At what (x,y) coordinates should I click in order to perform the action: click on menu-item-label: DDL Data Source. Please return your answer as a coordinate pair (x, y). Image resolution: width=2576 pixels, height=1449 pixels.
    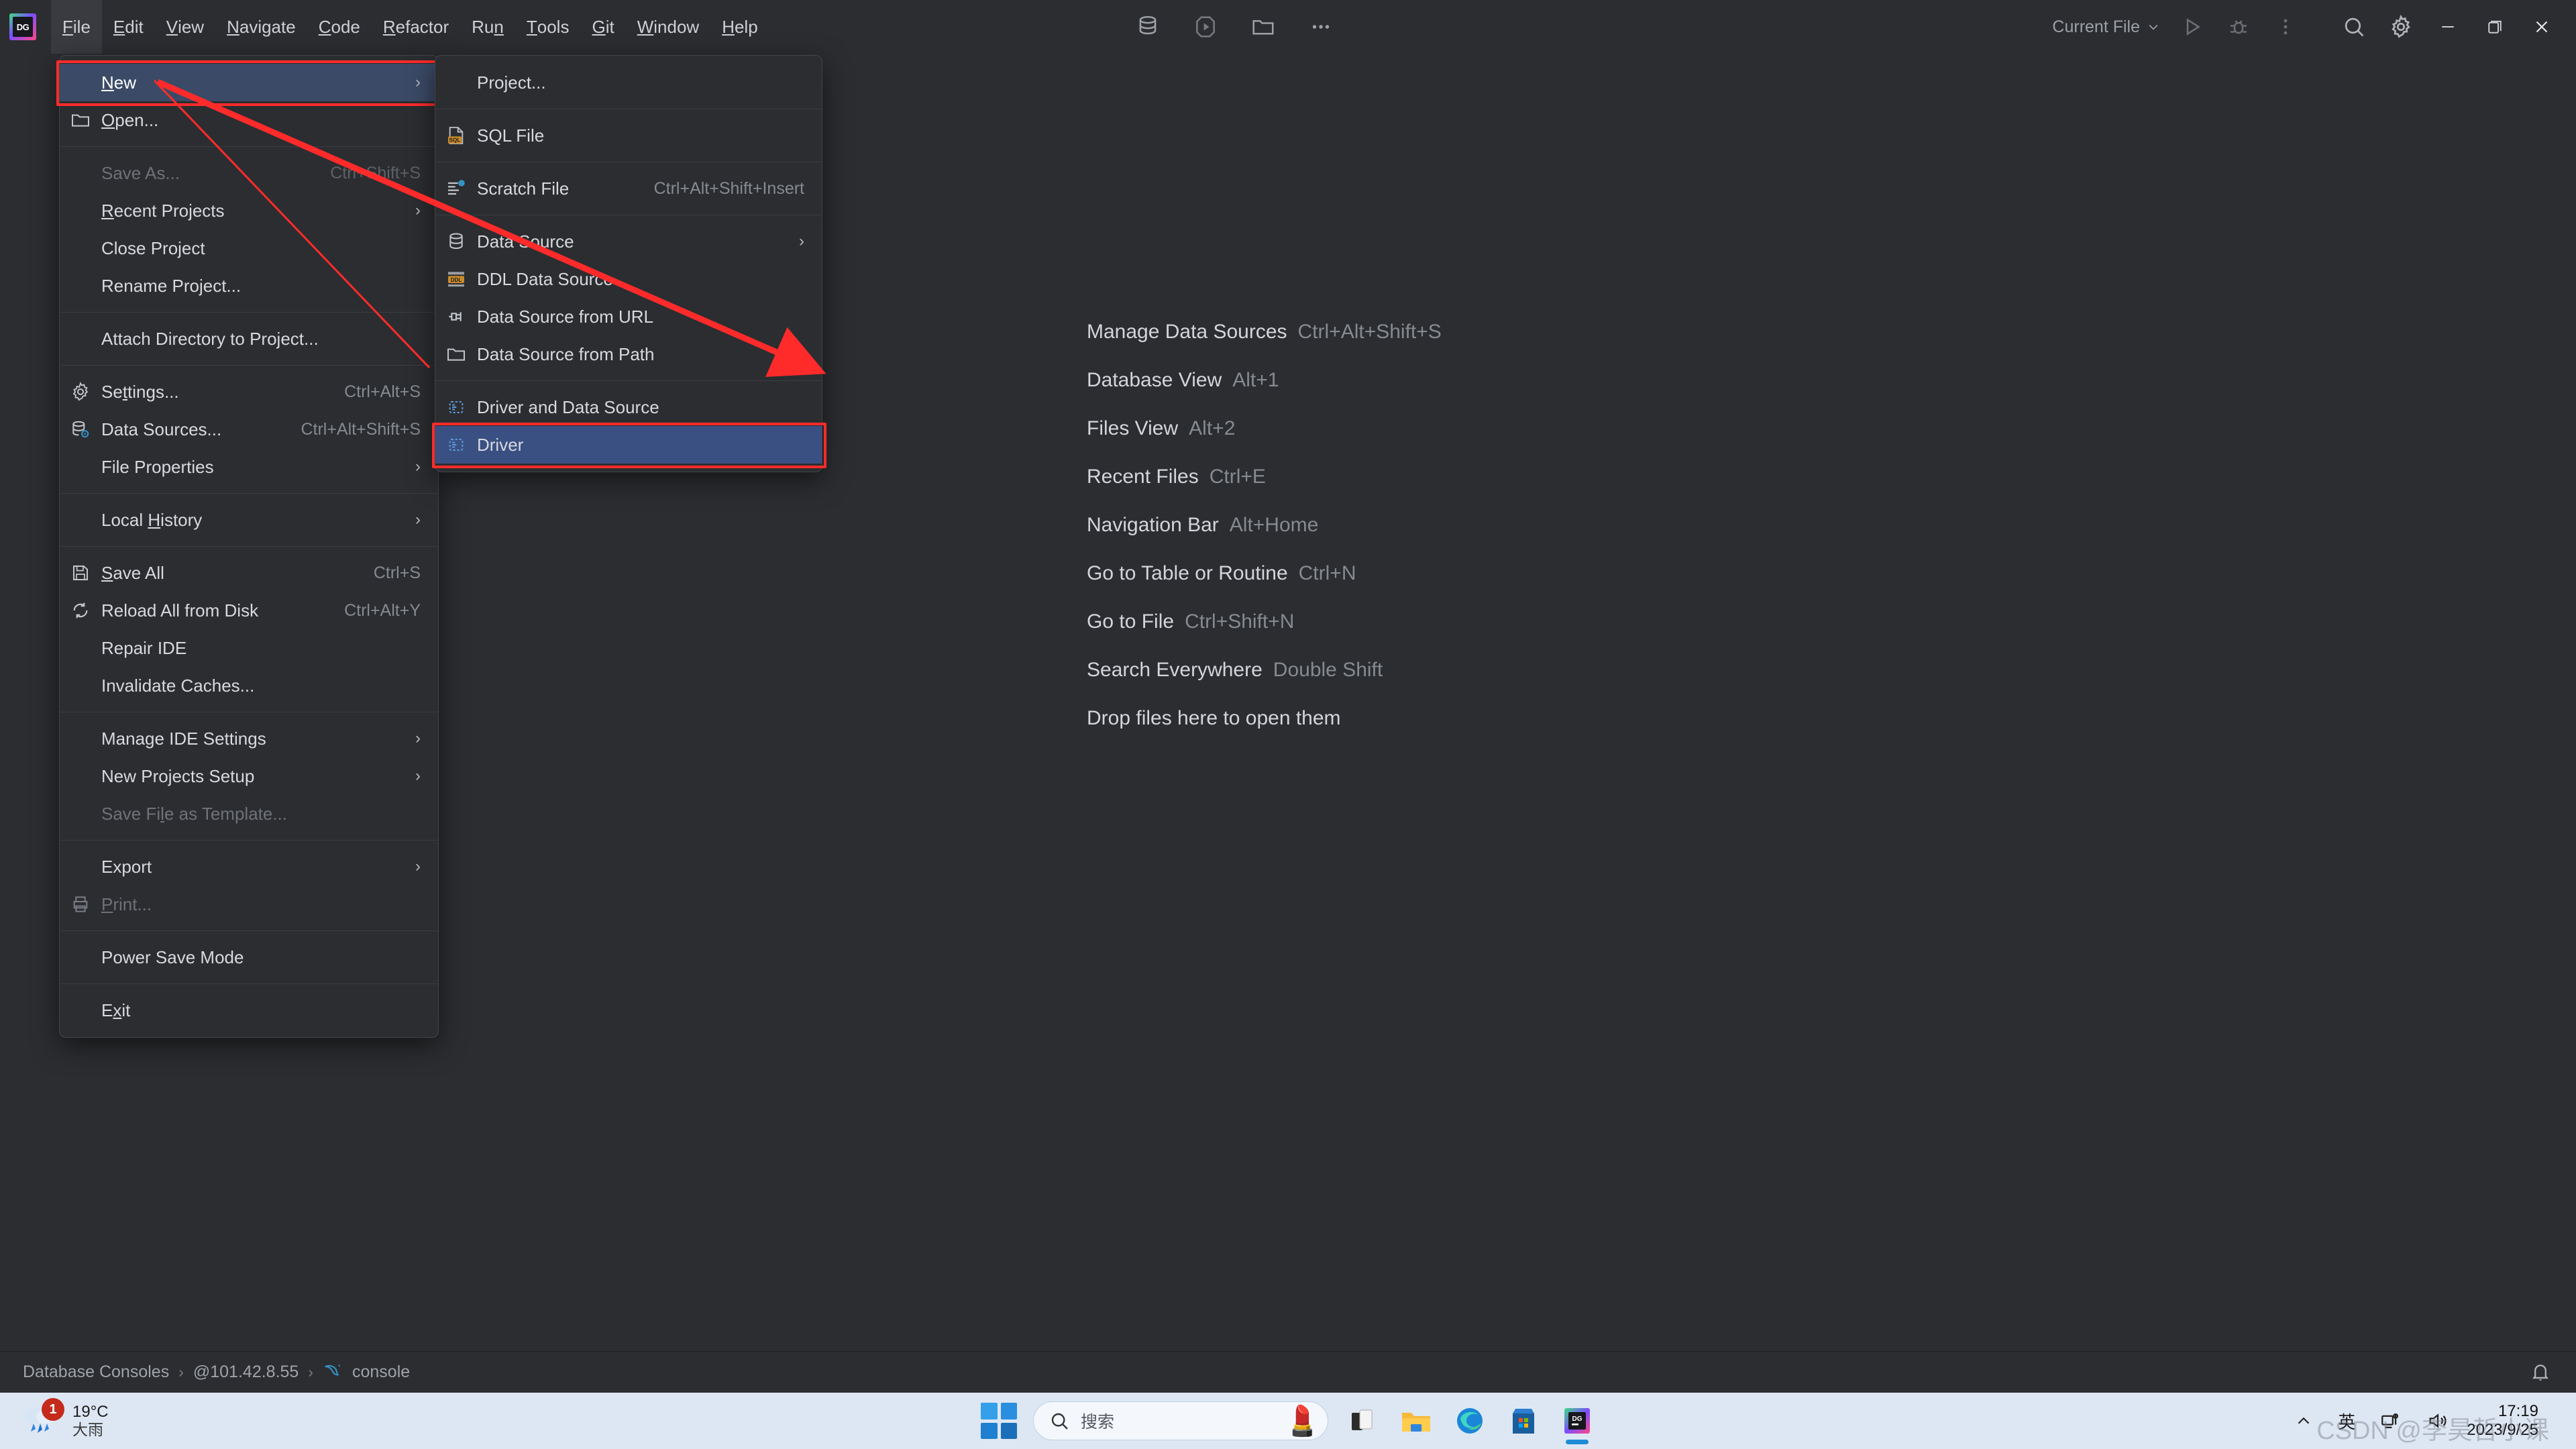
    Looking at the image, I should click on (545, 278).